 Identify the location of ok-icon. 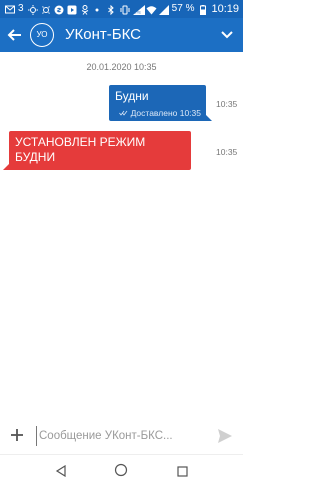
(84, 9).